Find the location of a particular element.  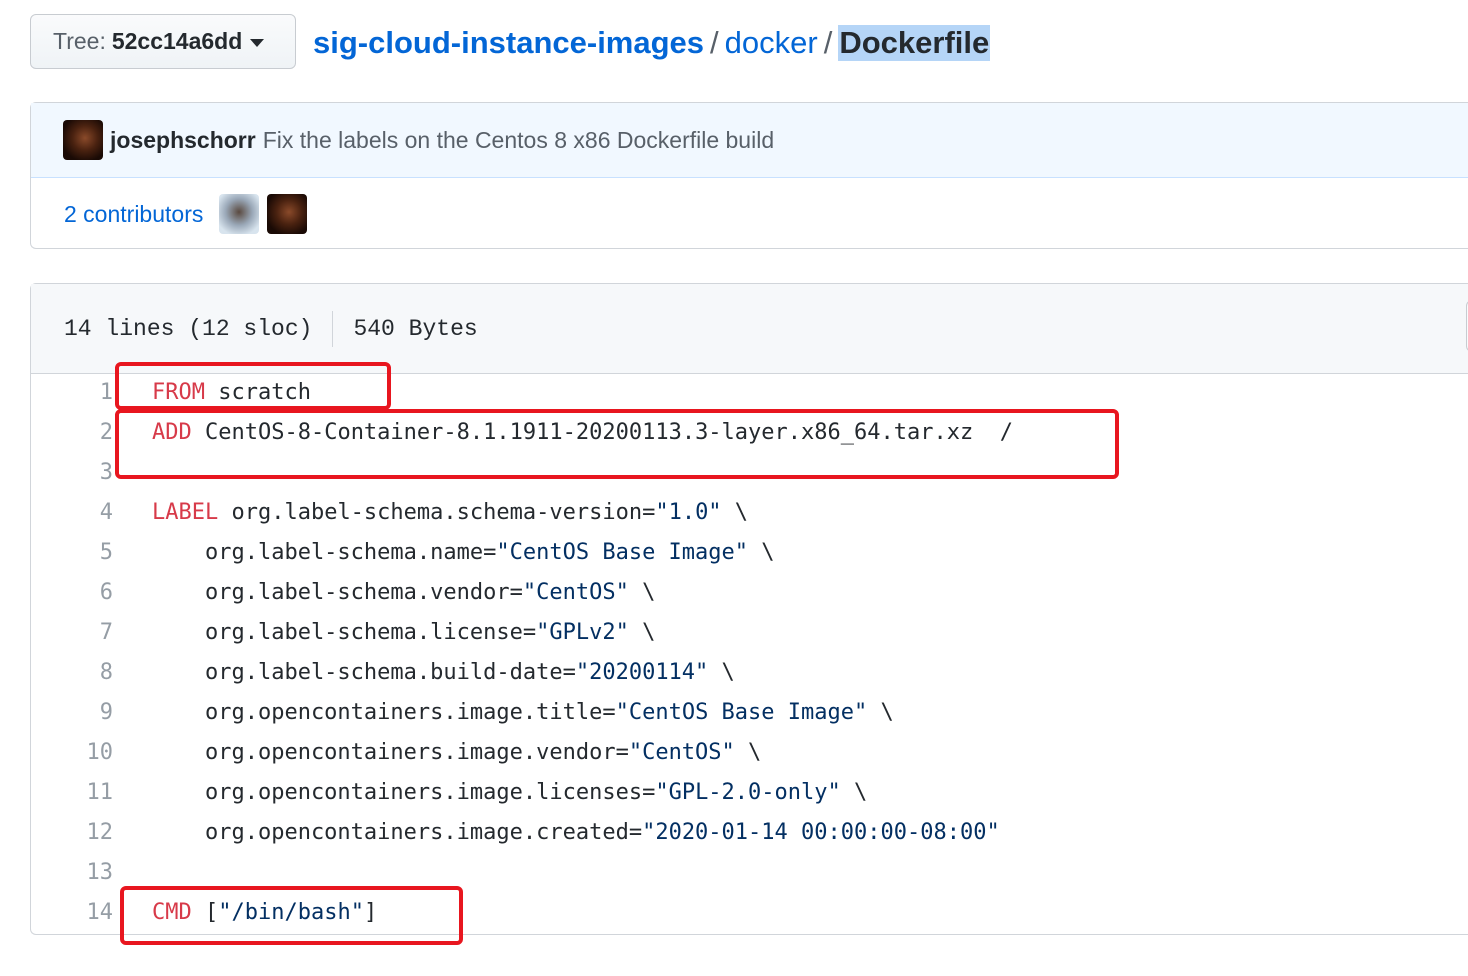

line-number: 11 is located at coordinates (83, 793).